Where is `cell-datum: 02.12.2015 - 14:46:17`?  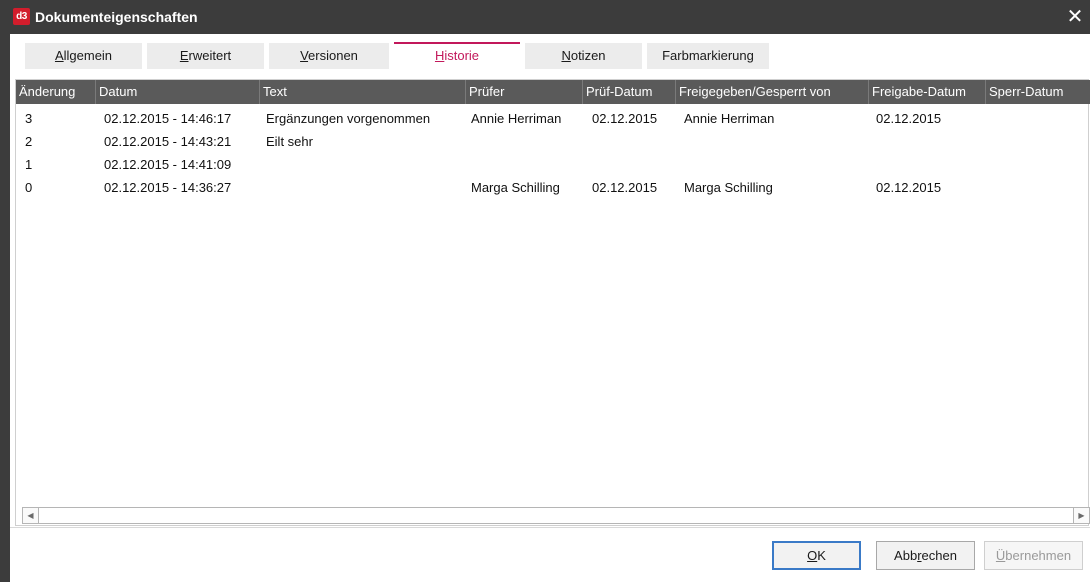 cell-datum: 02.12.2015 - 14:46:17 is located at coordinates (168, 118).